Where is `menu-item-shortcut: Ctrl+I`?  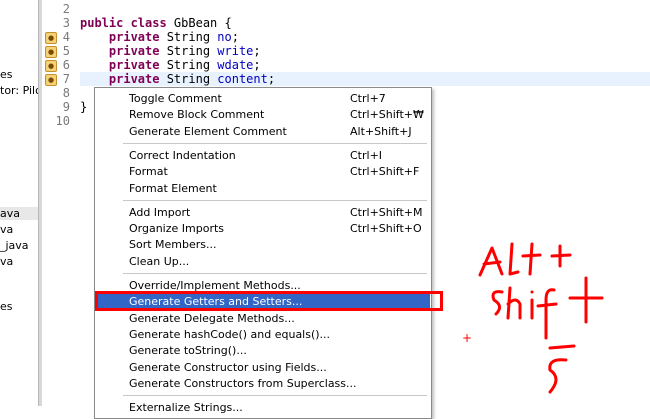
menu-item-shortcut: Ctrl+I is located at coordinates (366, 155).